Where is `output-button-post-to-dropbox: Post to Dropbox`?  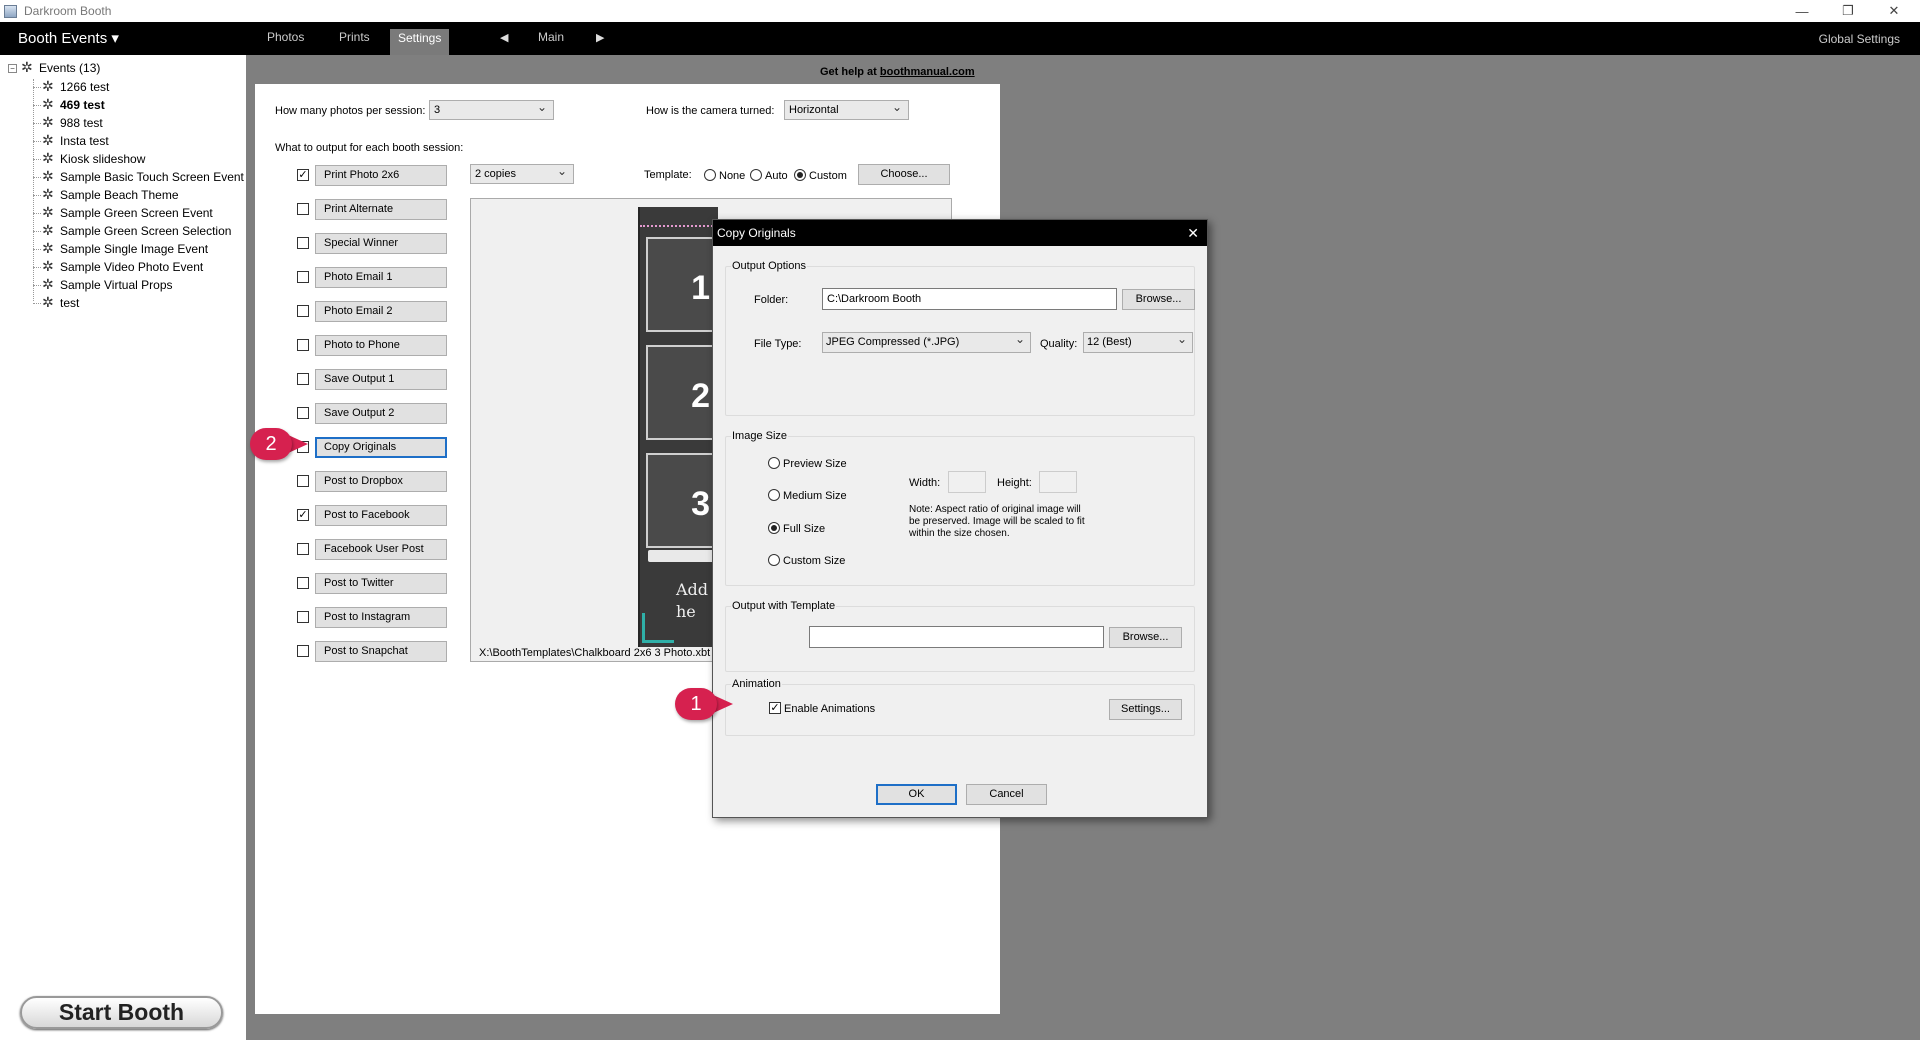 output-button-post-to-dropbox: Post to Dropbox is located at coordinates (381, 481).